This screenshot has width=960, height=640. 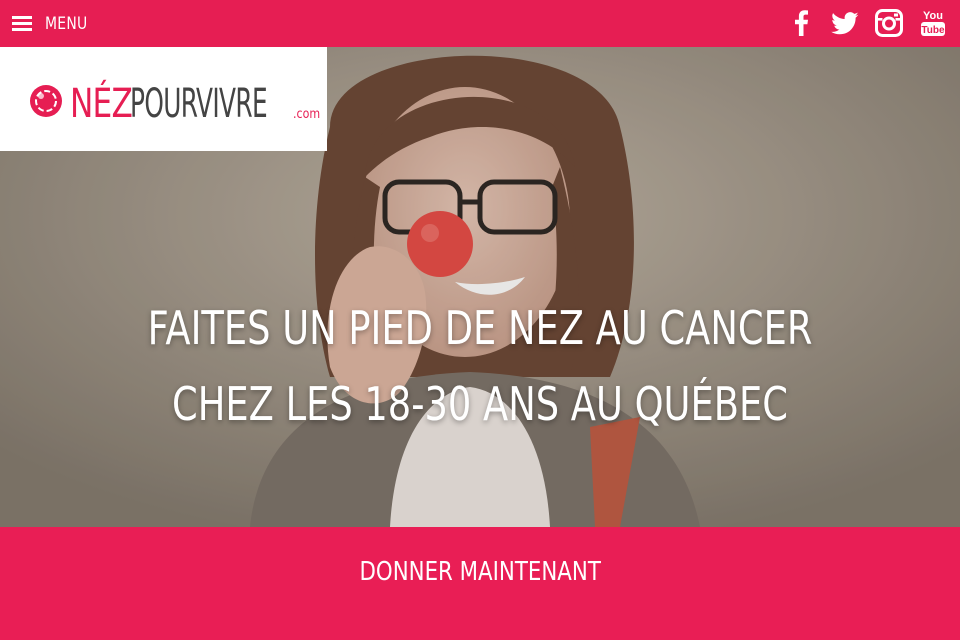 What do you see at coordinates (66, 24) in the screenshot?
I see `menu-label: MENU` at bounding box center [66, 24].